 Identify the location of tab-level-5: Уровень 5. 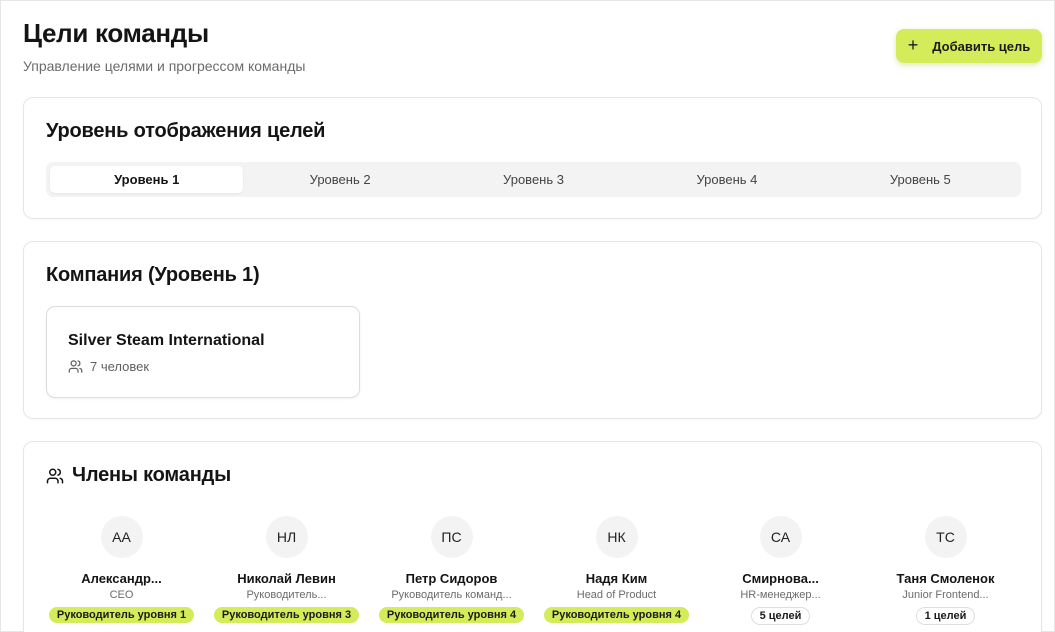
(920, 179).